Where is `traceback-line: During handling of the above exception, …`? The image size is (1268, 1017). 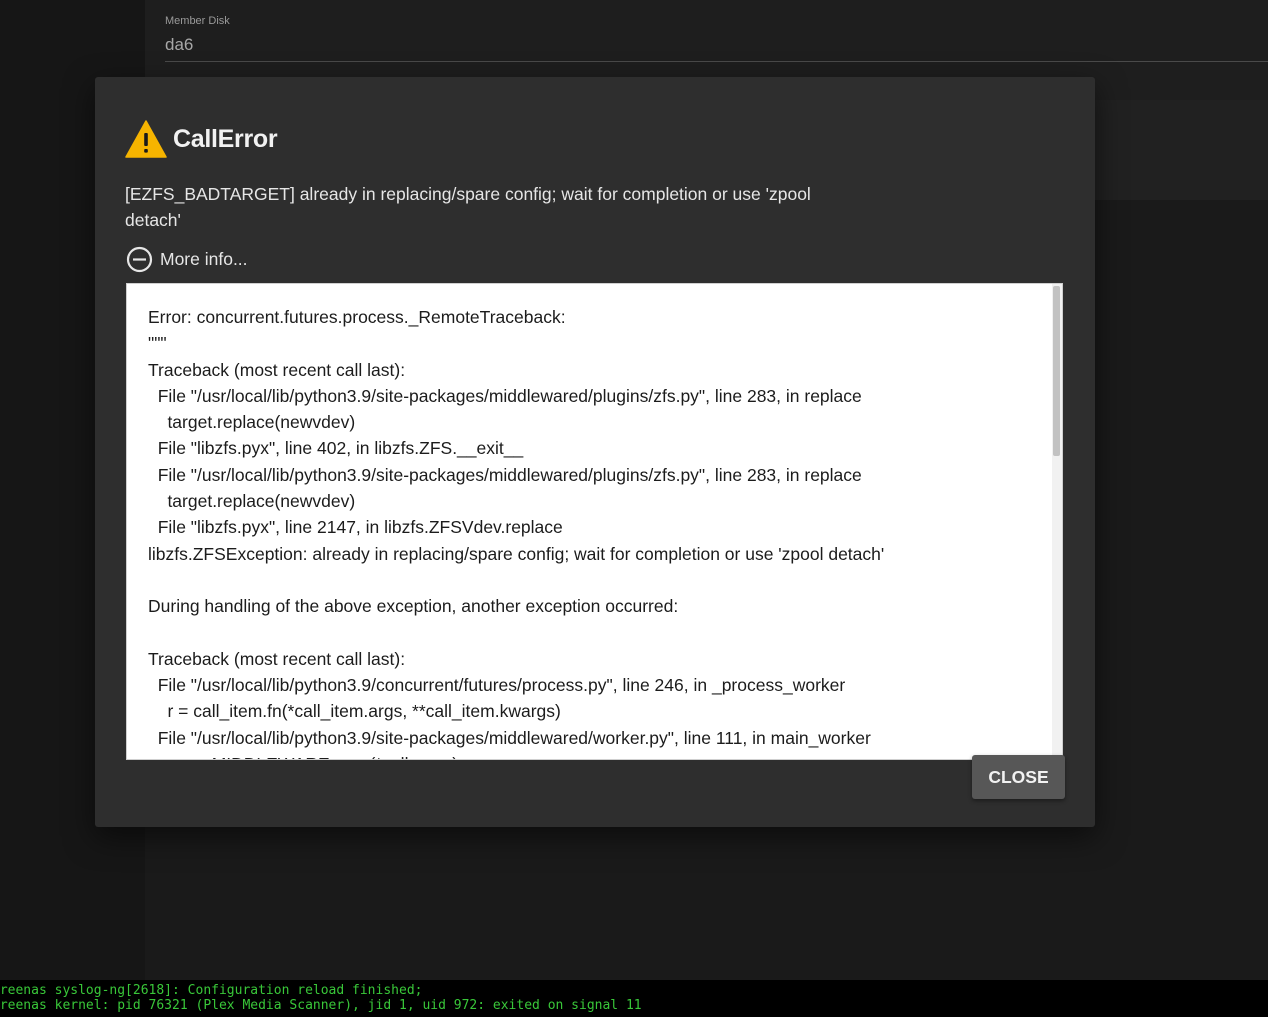
traceback-line: During handling of the above exception, … is located at coordinates (413, 606).